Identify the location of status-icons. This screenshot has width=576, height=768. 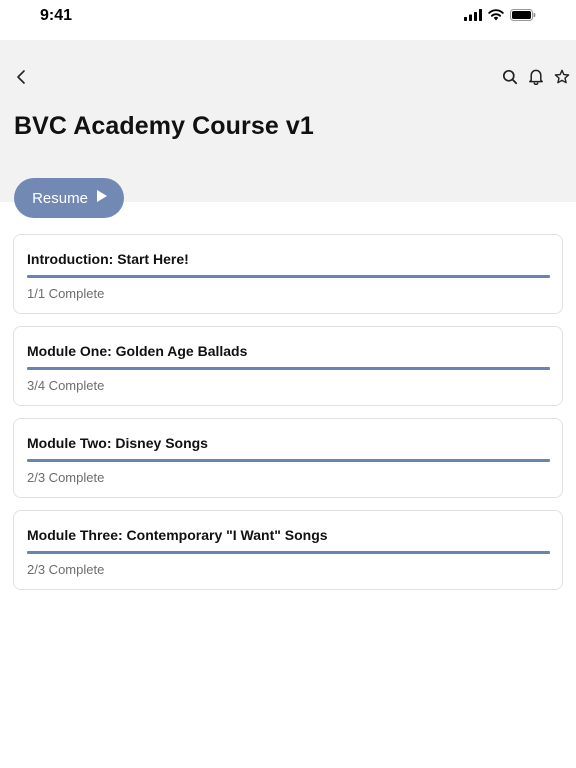
(500, 15).